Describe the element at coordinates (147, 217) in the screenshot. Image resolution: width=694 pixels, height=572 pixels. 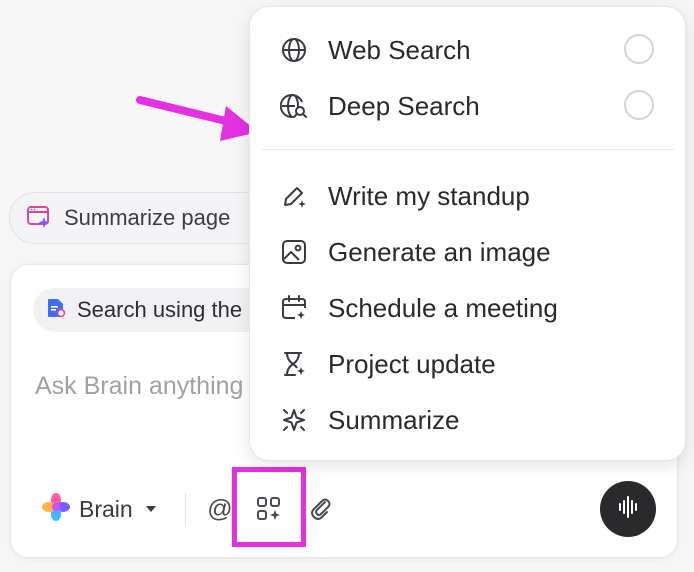
I see `summarize-page-label: Summarize page` at that location.